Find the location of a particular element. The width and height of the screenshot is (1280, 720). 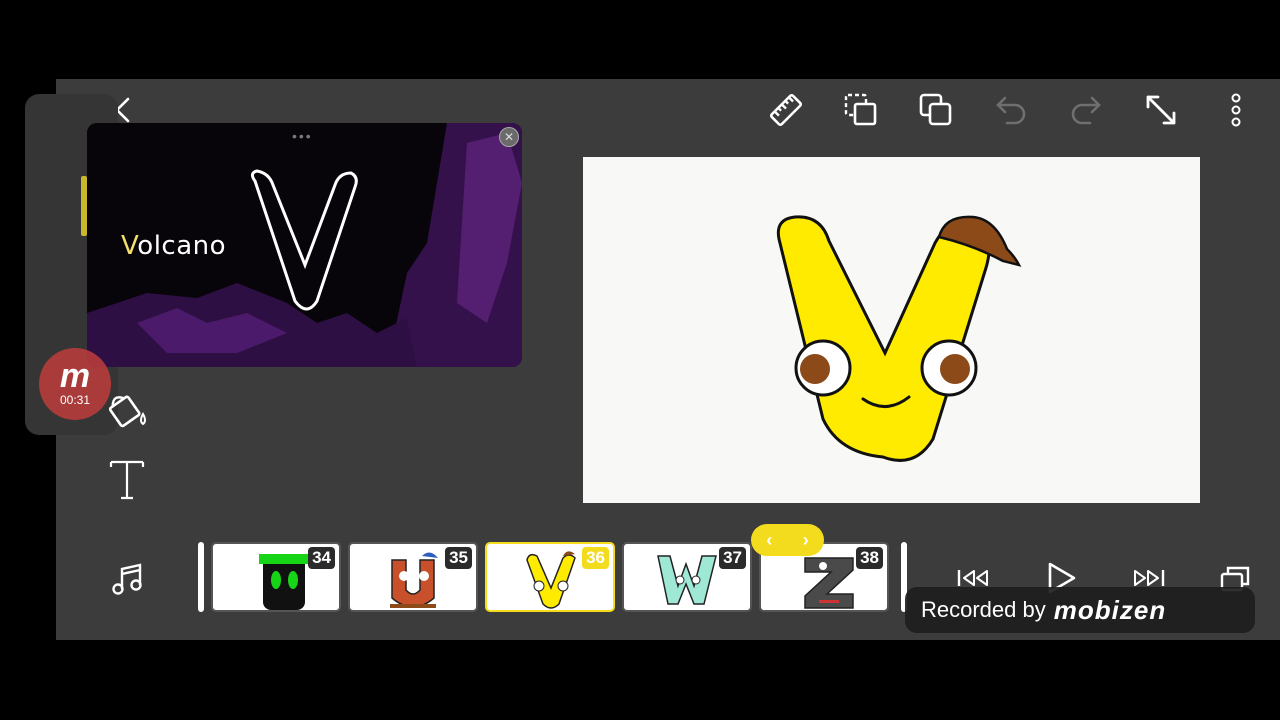

copy-frame-icon is located at coordinates (861, 110).